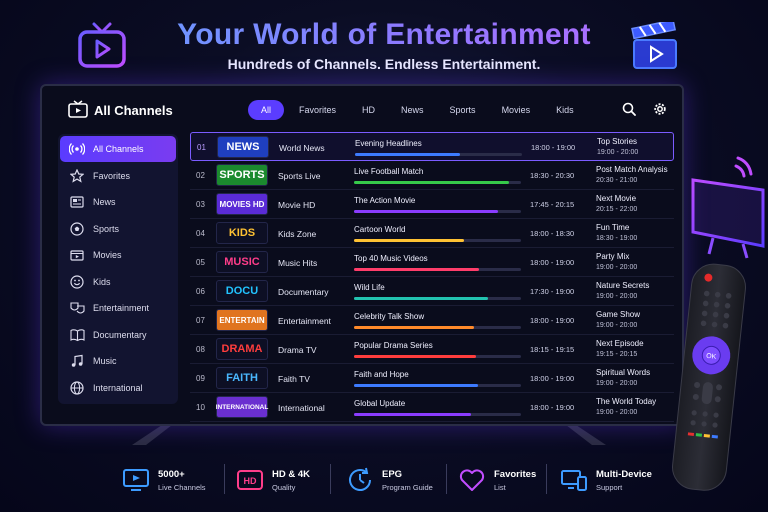 This screenshot has width=768, height=512. I want to click on divider, so click(446, 479).